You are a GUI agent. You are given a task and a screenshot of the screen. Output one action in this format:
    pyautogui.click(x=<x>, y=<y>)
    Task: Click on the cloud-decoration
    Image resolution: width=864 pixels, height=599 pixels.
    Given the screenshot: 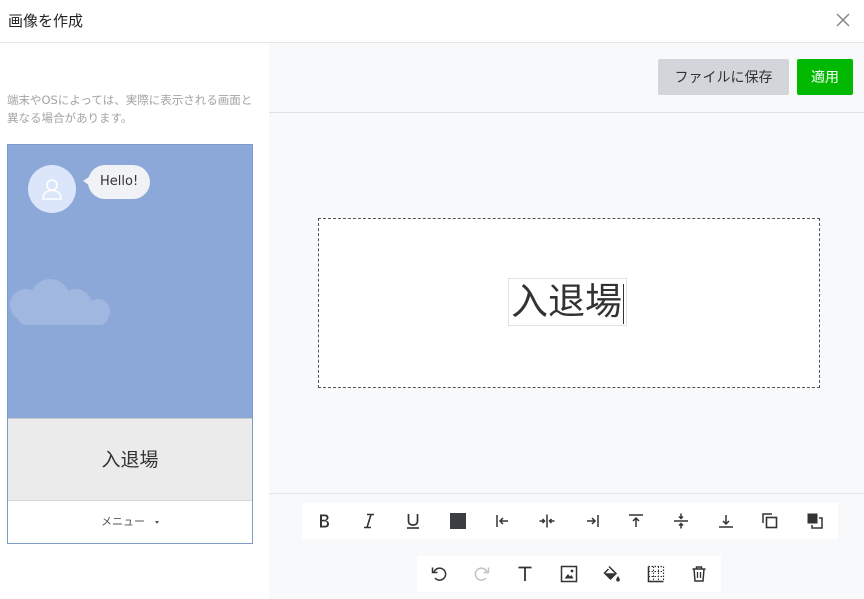 What is the action you would take?
    pyautogui.click(x=60, y=302)
    